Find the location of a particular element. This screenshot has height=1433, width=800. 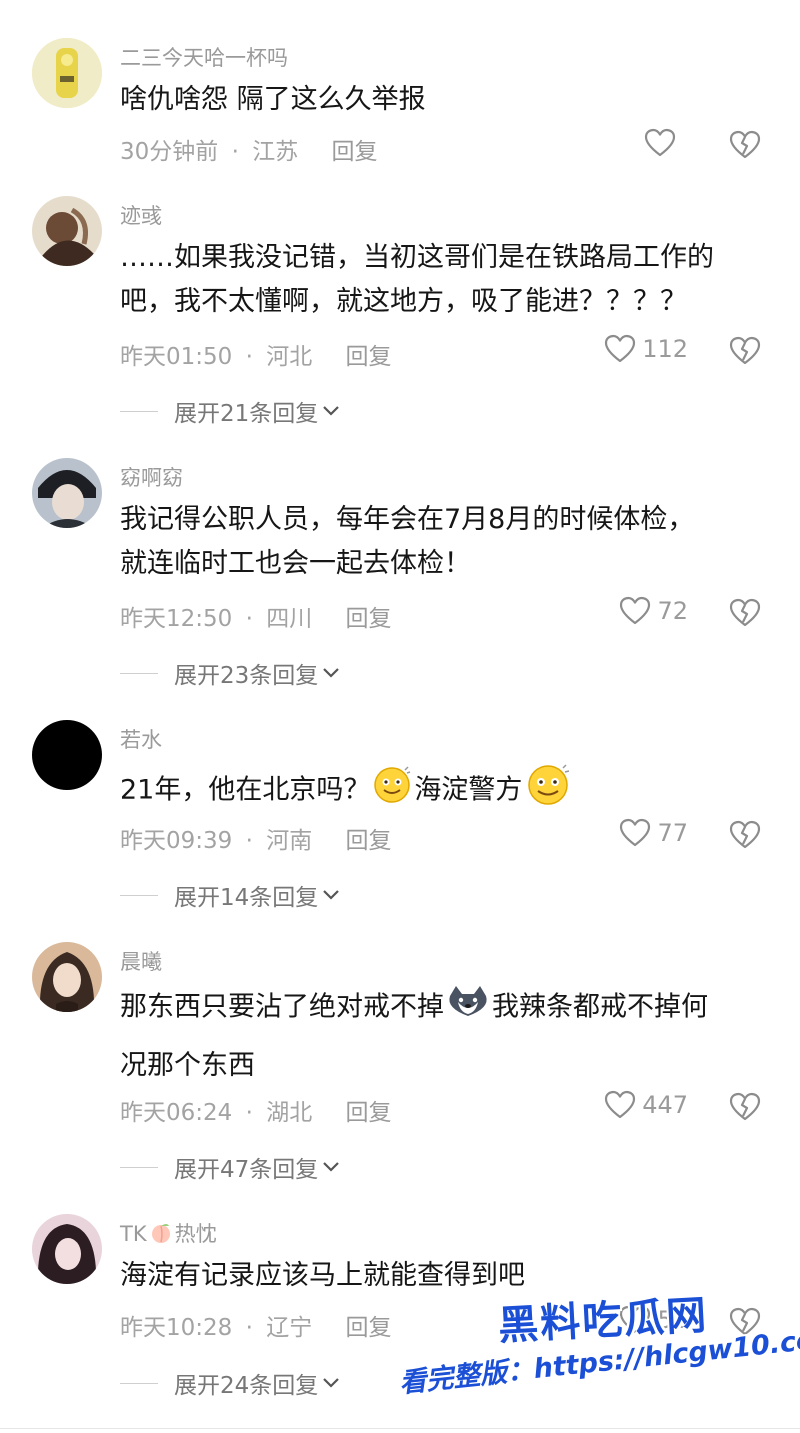

comment-meta: 昨天09:39 · 河南 回复 is located at coordinates (256, 838).